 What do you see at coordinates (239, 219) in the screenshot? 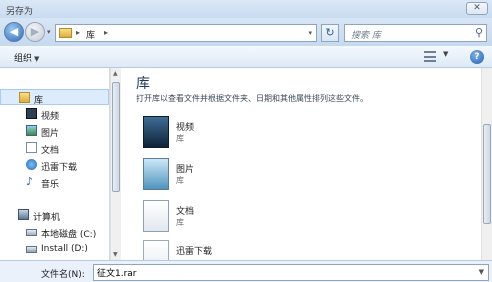
I see `library-item-documents: 文档 库` at bounding box center [239, 219].